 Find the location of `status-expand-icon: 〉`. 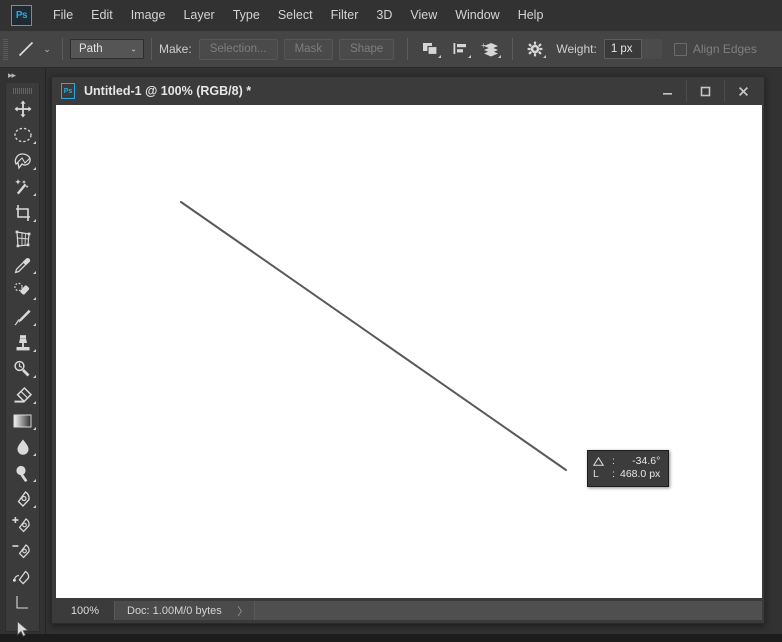

status-expand-icon: 〉 is located at coordinates (243, 610).